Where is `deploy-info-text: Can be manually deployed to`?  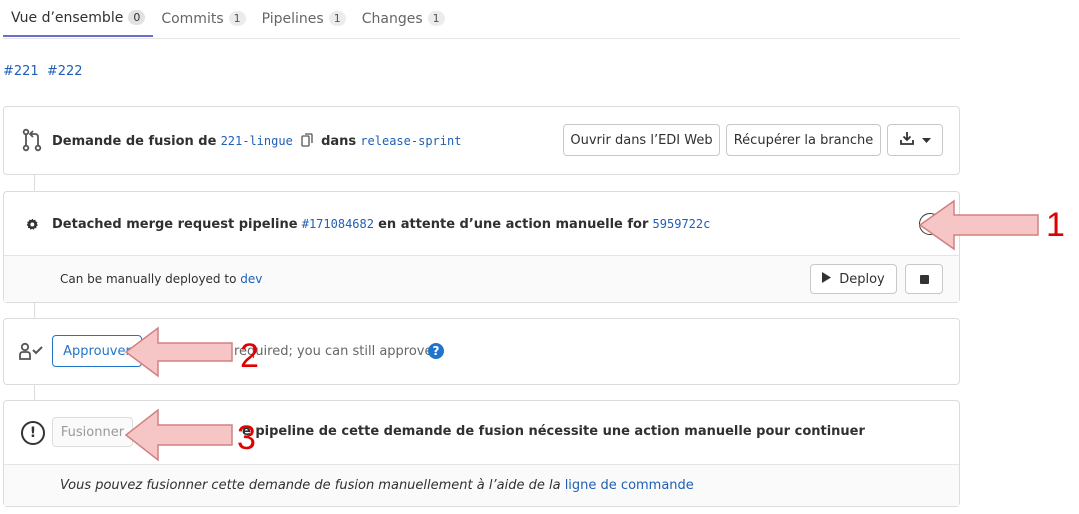 deploy-info-text: Can be manually deployed to is located at coordinates (148, 279).